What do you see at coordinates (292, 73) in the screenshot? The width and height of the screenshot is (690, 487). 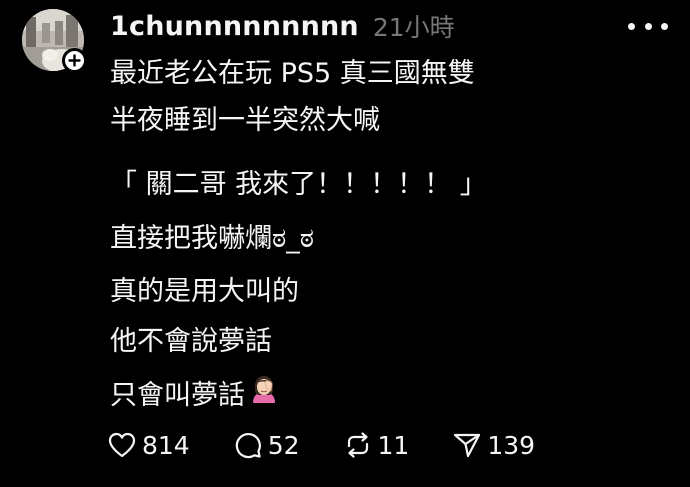 I see `post-text-line: 最近老公在玩 PS5 真三國無雙` at bounding box center [292, 73].